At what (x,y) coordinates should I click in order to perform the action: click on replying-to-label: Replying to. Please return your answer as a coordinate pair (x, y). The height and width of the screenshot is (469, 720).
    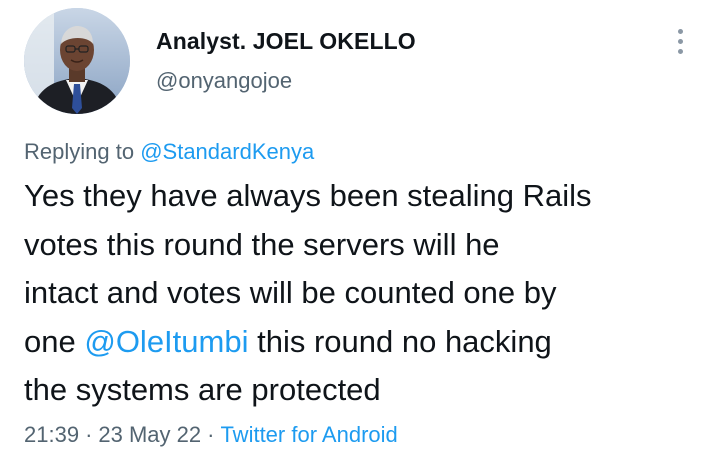
    Looking at the image, I should click on (79, 151).